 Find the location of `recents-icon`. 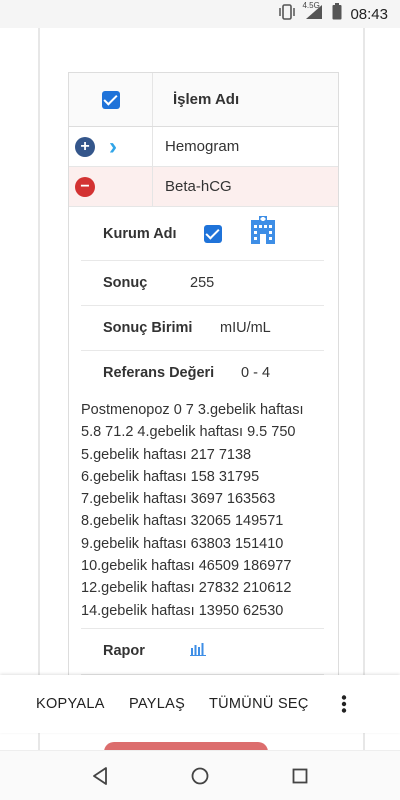

recents-icon is located at coordinates (300, 776).